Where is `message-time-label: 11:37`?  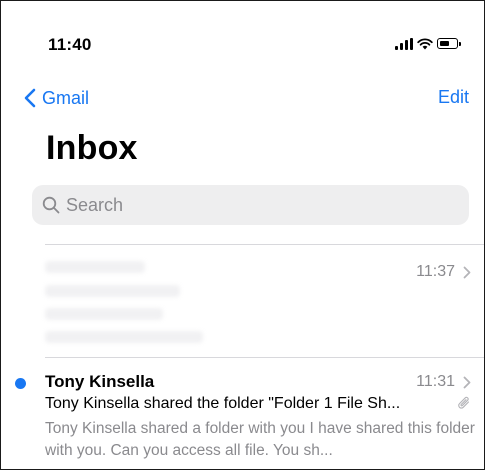 message-time-label: 11:37 is located at coordinates (435, 271).